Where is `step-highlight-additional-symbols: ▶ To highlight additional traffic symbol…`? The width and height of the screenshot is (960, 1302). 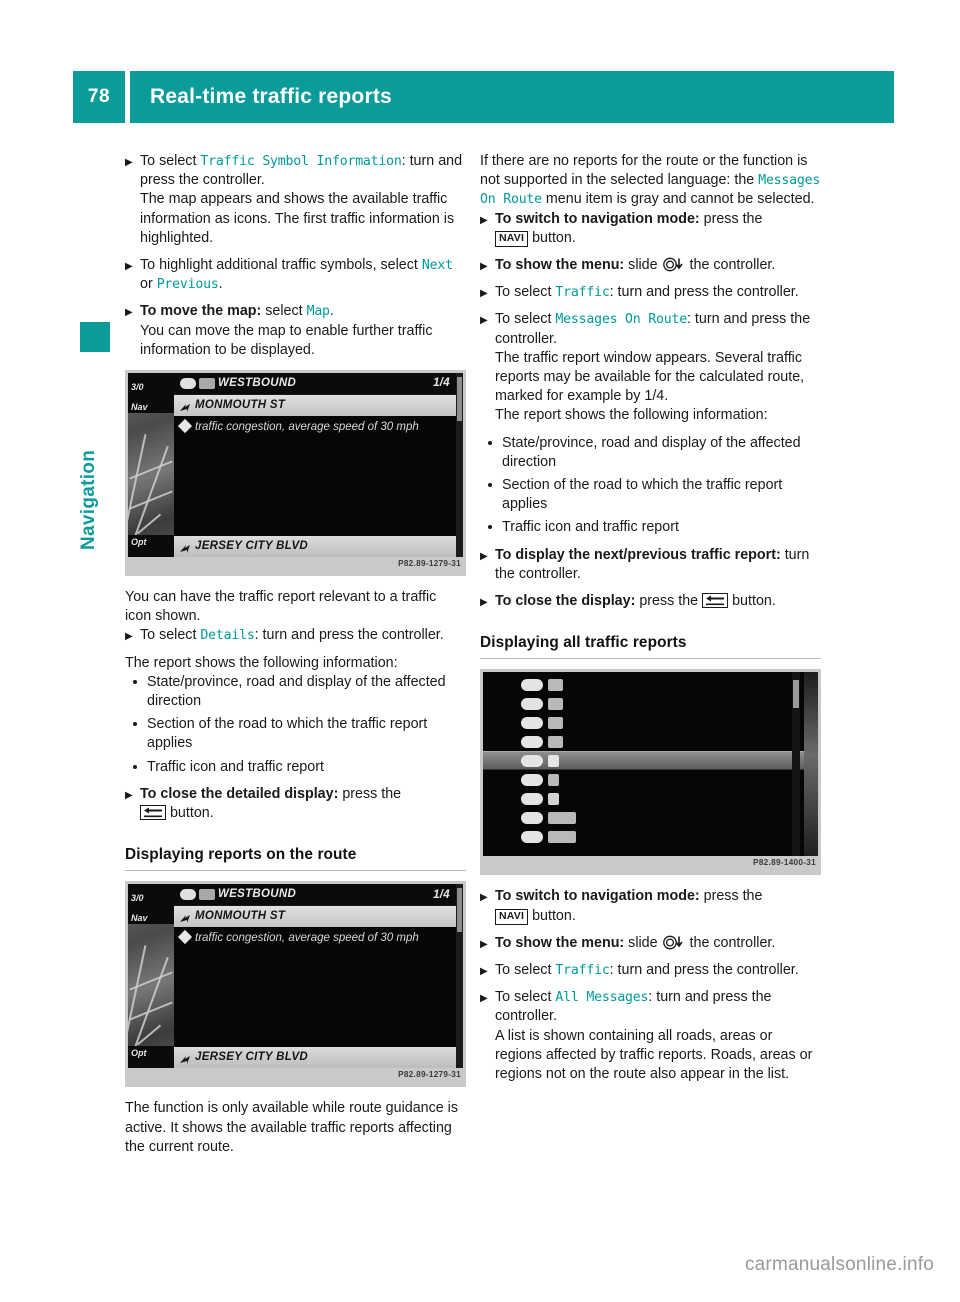 step-highlight-additional-symbols: ▶ To highlight additional traffic symbol… is located at coordinates (295, 275).